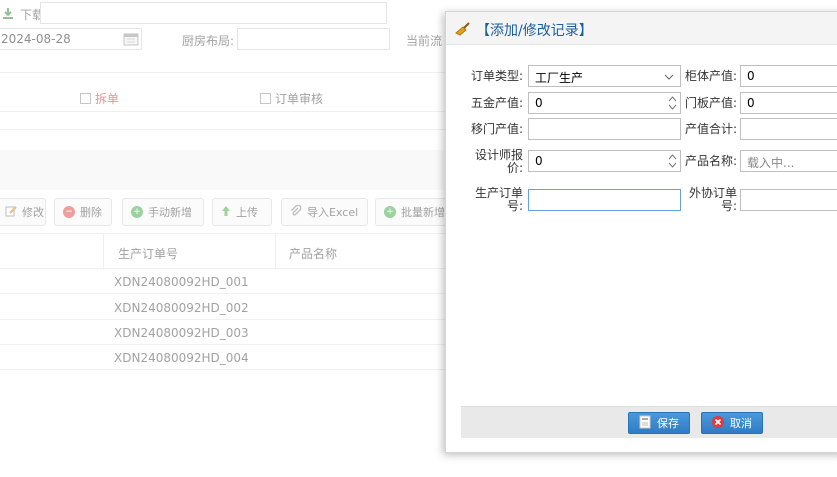 The width and height of the screenshot is (837, 477). Describe the element at coordinates (539, 103) in the screenshot. I see `hardware-value: 0` at that location.